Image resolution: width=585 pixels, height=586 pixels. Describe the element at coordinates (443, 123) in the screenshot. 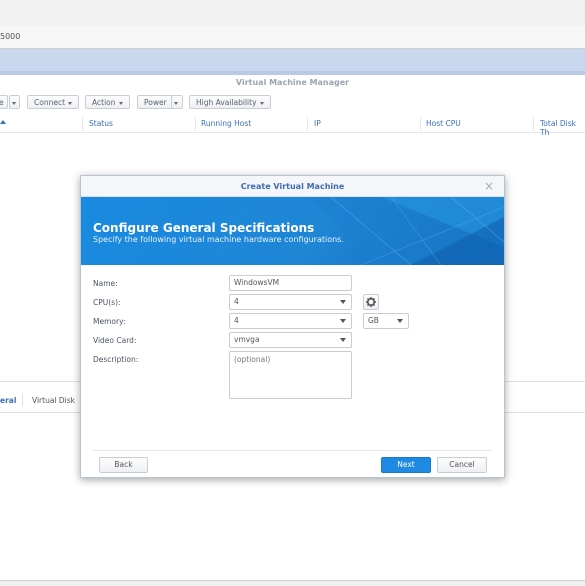

I see `column-host-cpu: Host CPU` at that location.